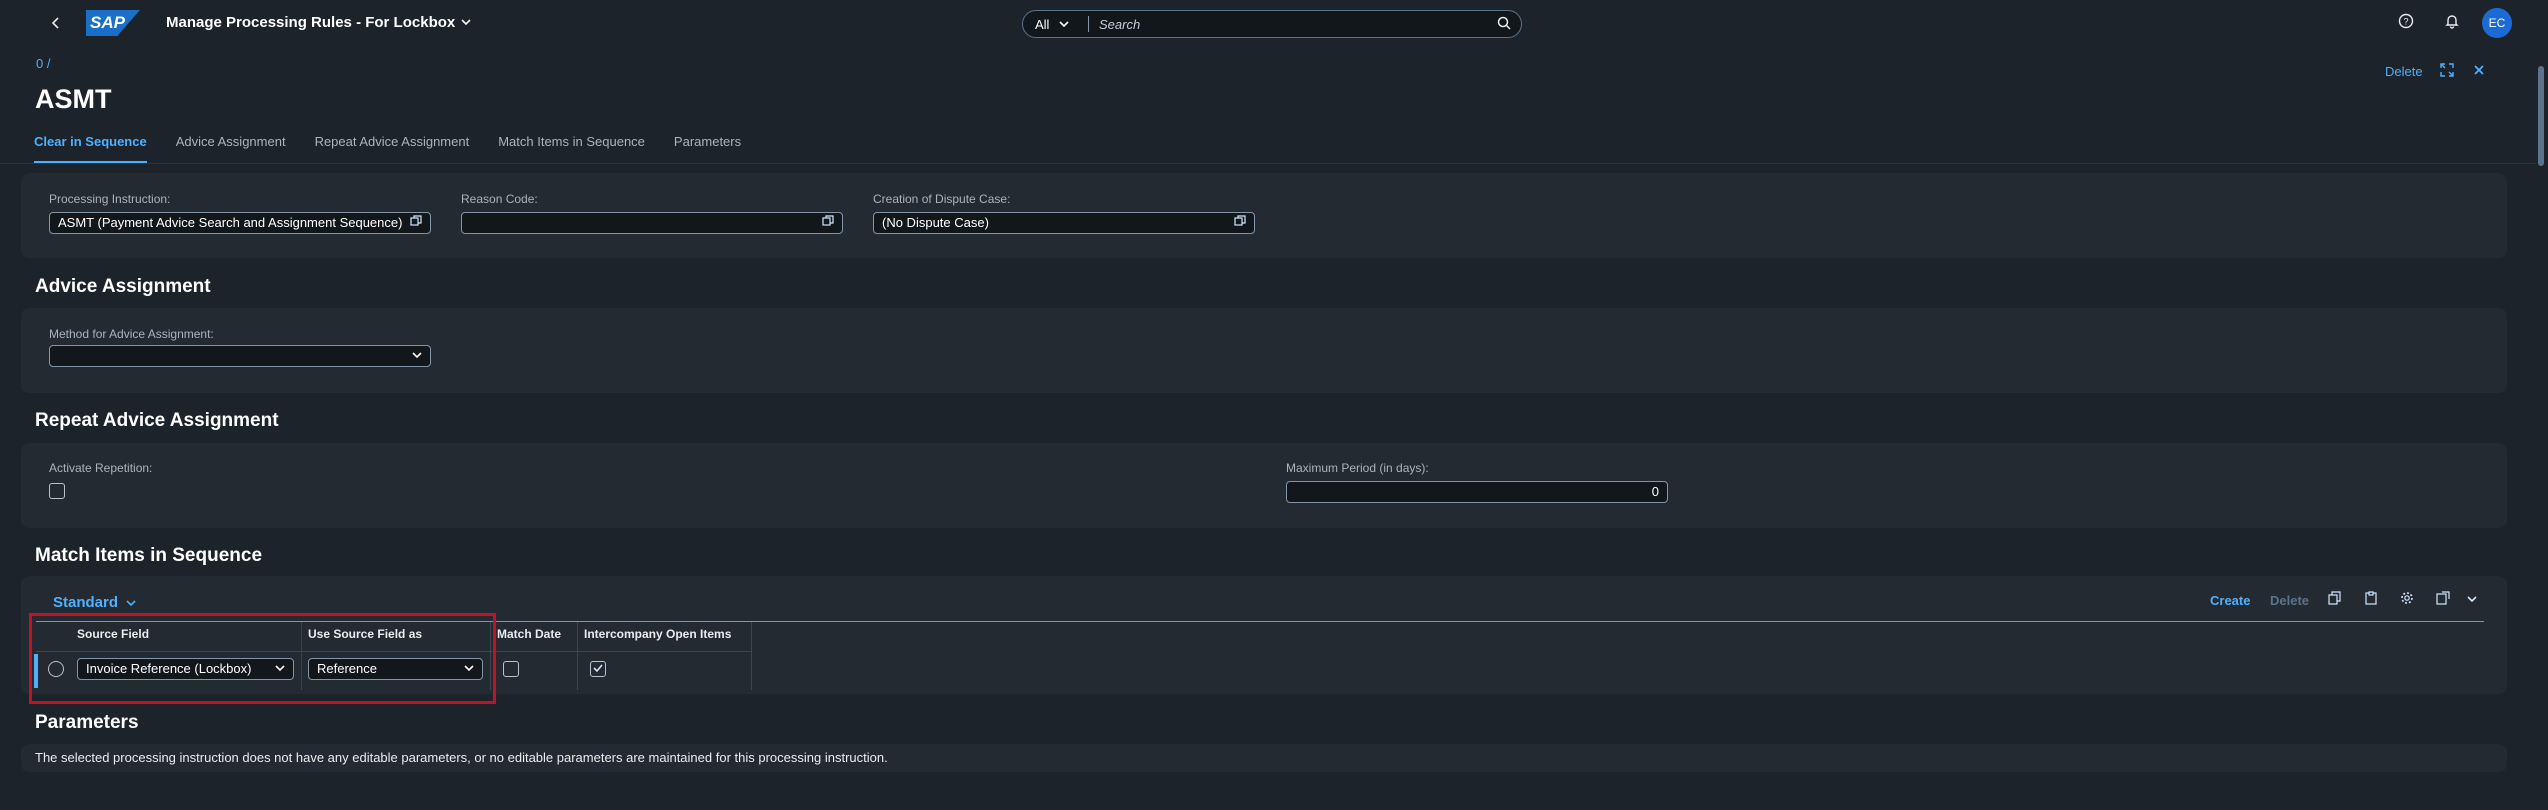  Describe the element at coordinates (1504, 24) in the screenshot. I see `search-icon` at that location.